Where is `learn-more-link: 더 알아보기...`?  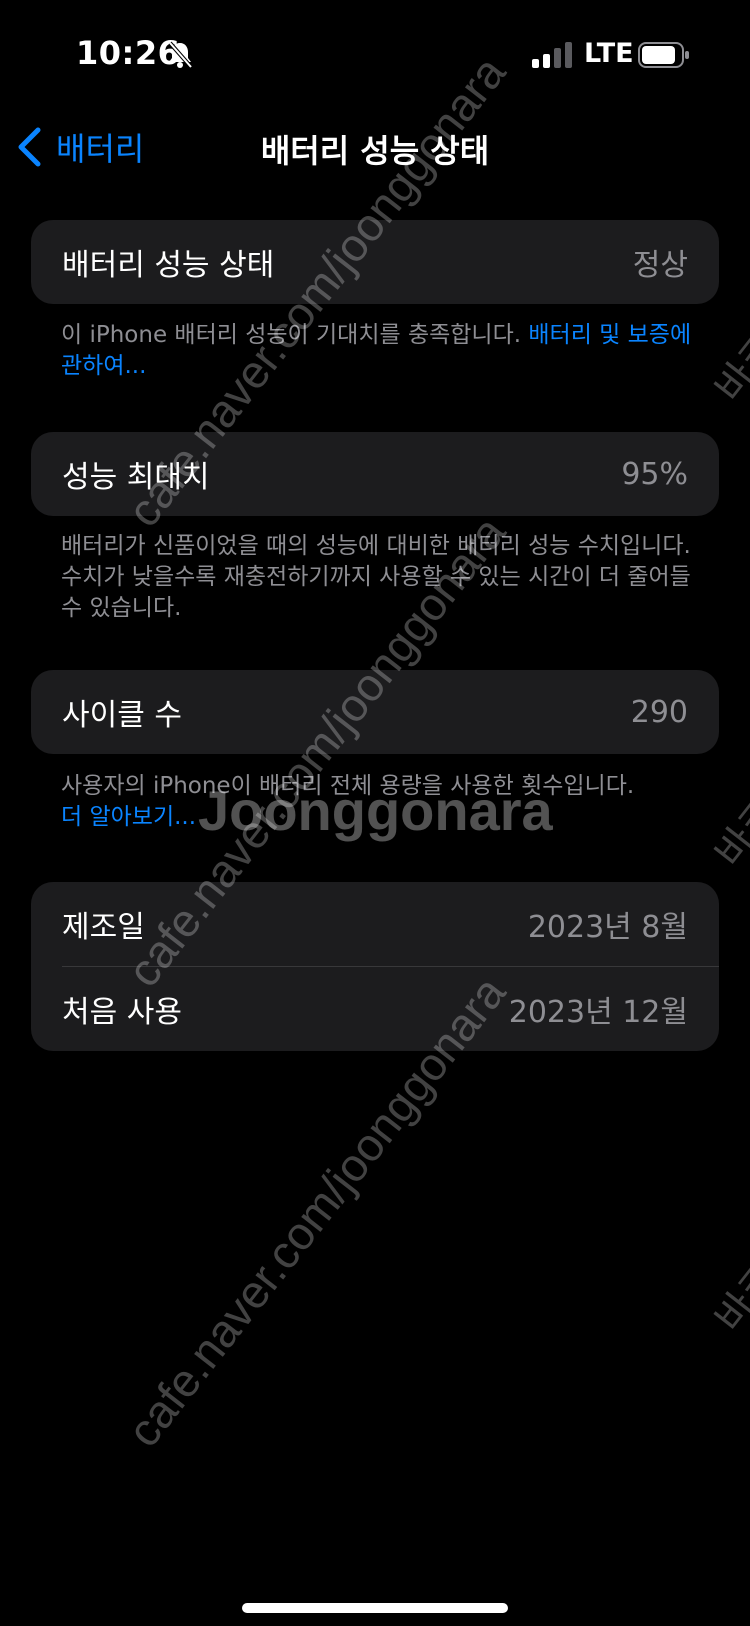
learn-more-link: 더 알아보기... is located at coordinates (128, 817).